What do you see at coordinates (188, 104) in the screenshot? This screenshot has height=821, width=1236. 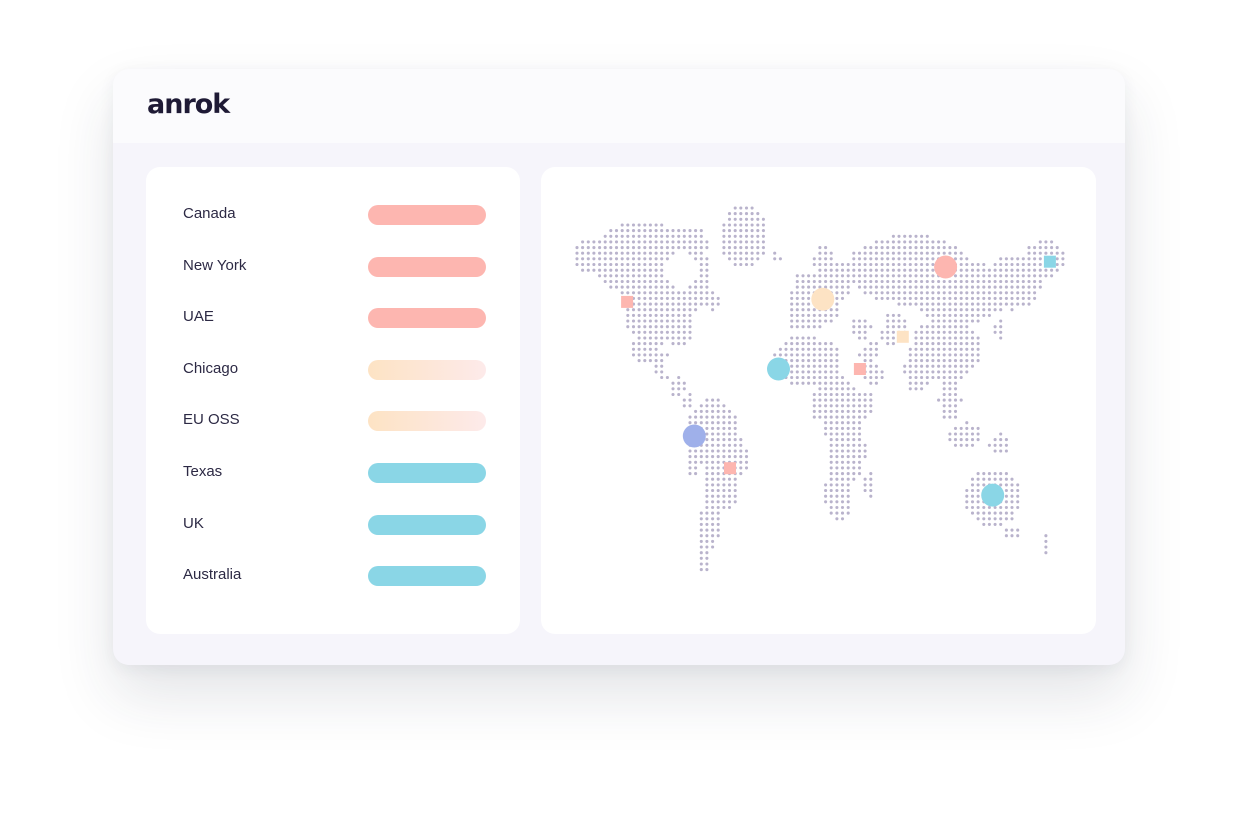 I see `anrok-logo: anrok` at bounding box center [188, 104].